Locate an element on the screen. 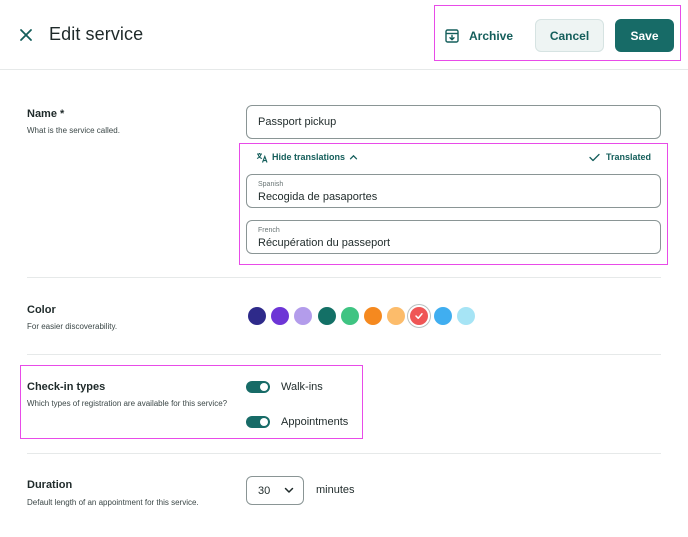 The width and height of the screenshot is (688, 537). color-label: Color is located at coordinates (41, 310).